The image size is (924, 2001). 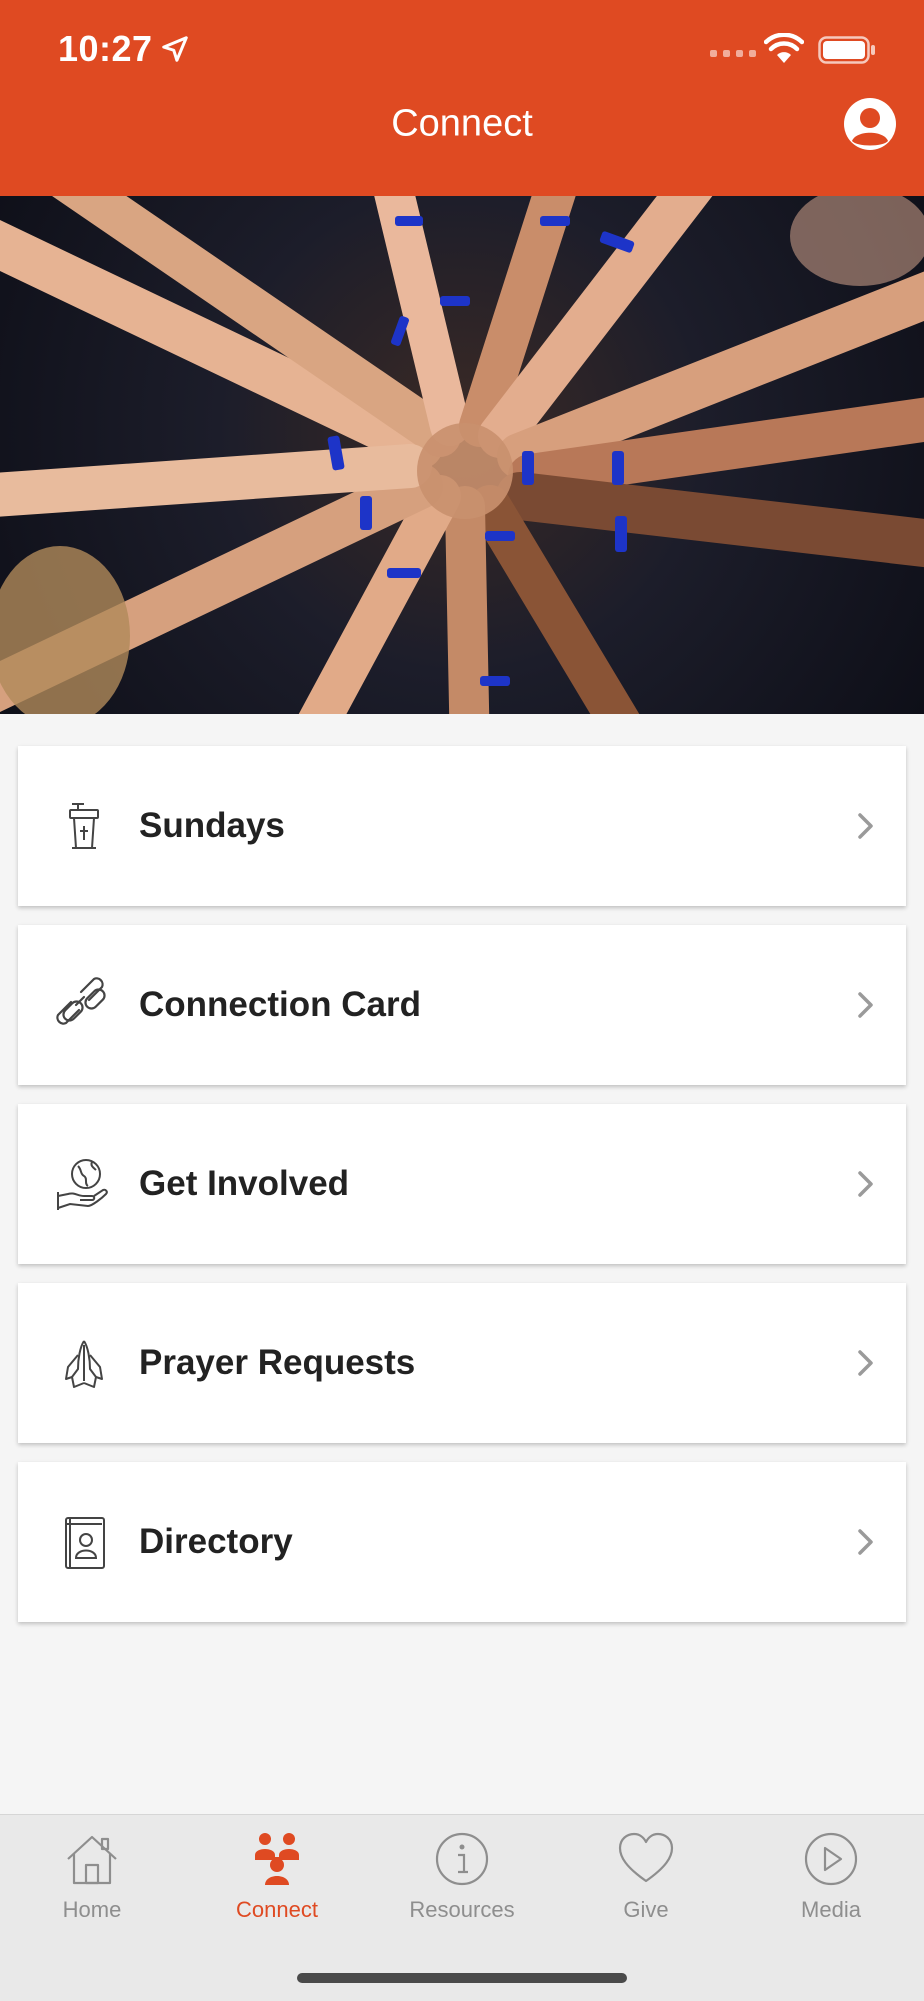 I want to click on menu-item-connection-card: Connection Card, so click(x=462, y=1005).